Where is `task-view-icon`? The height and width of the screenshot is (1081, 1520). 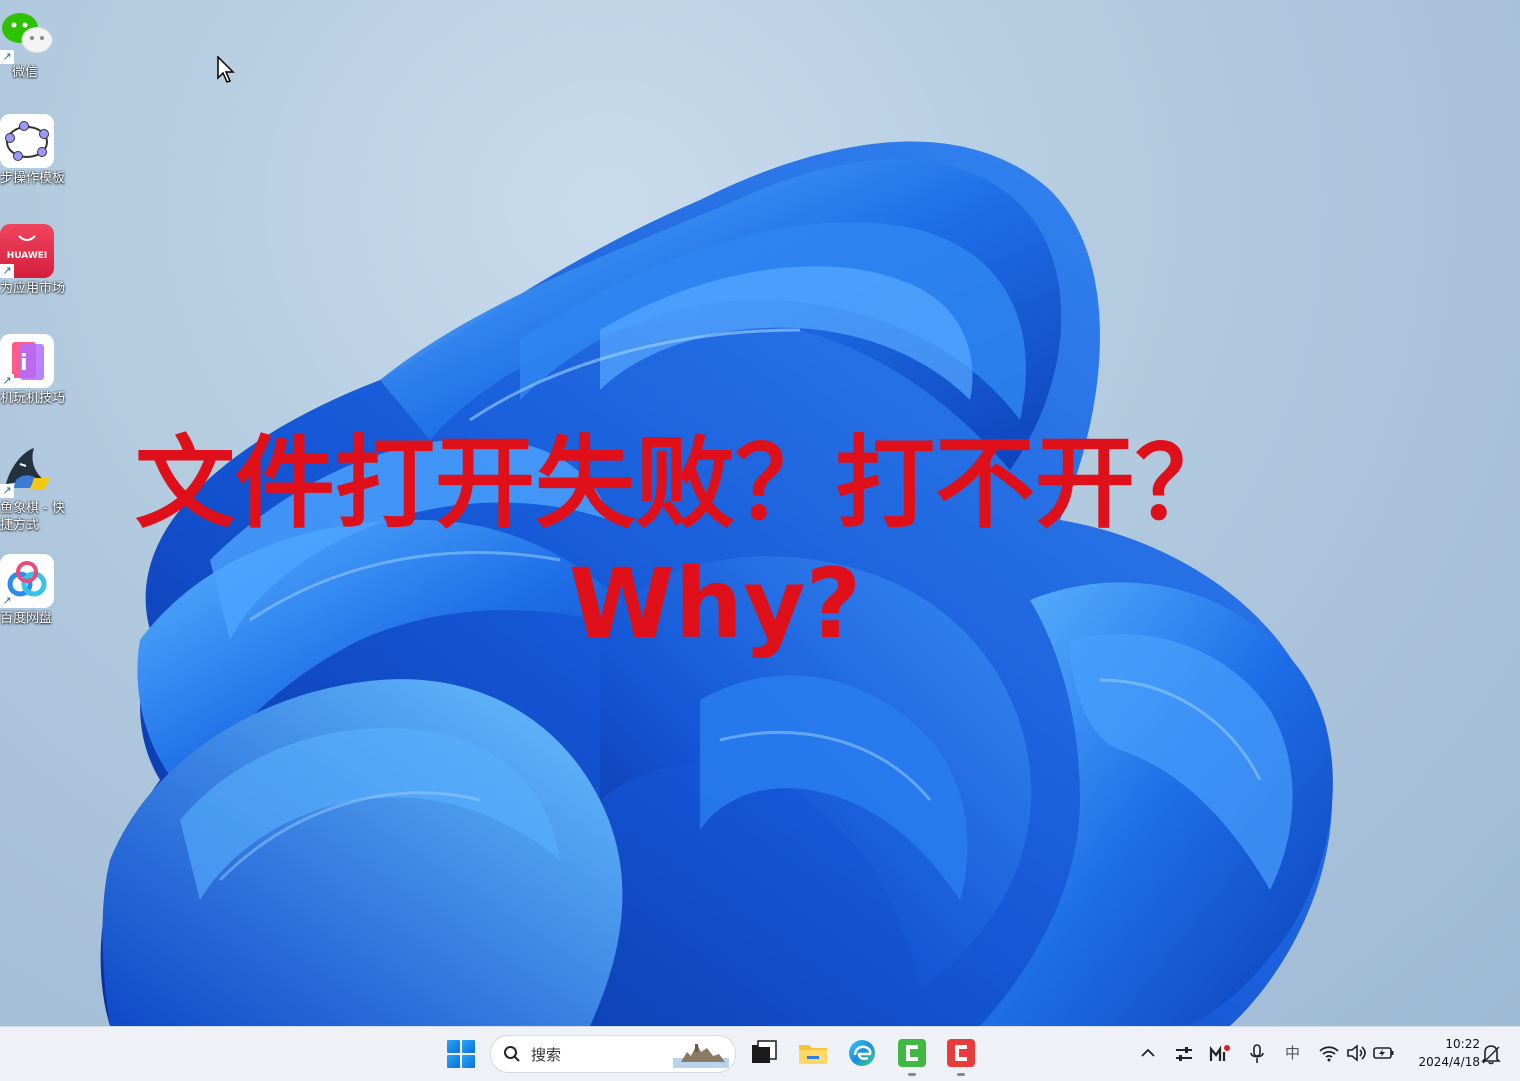
task-view-icon is located at coordinates (764, 1053).